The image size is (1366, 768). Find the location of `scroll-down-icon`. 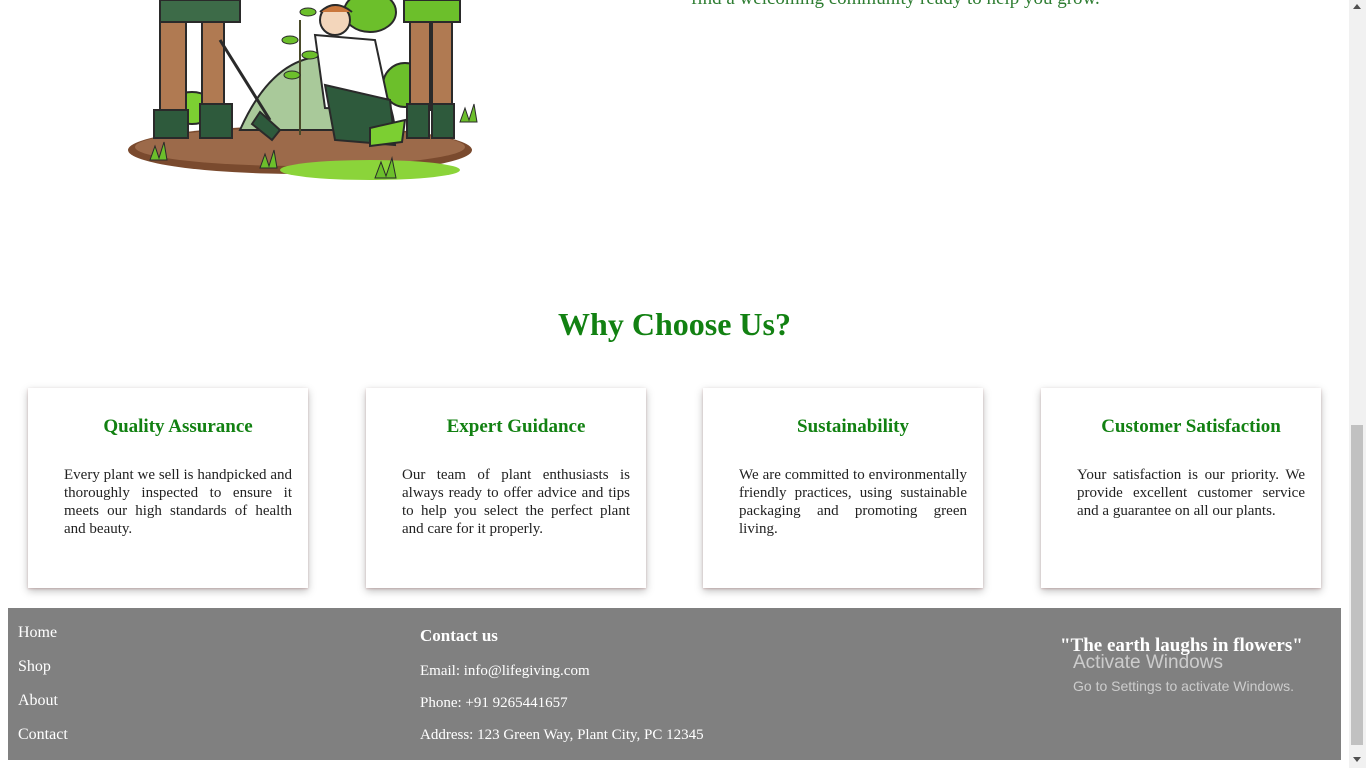

scroll-down-icon is located at coordinates (1357, 759).